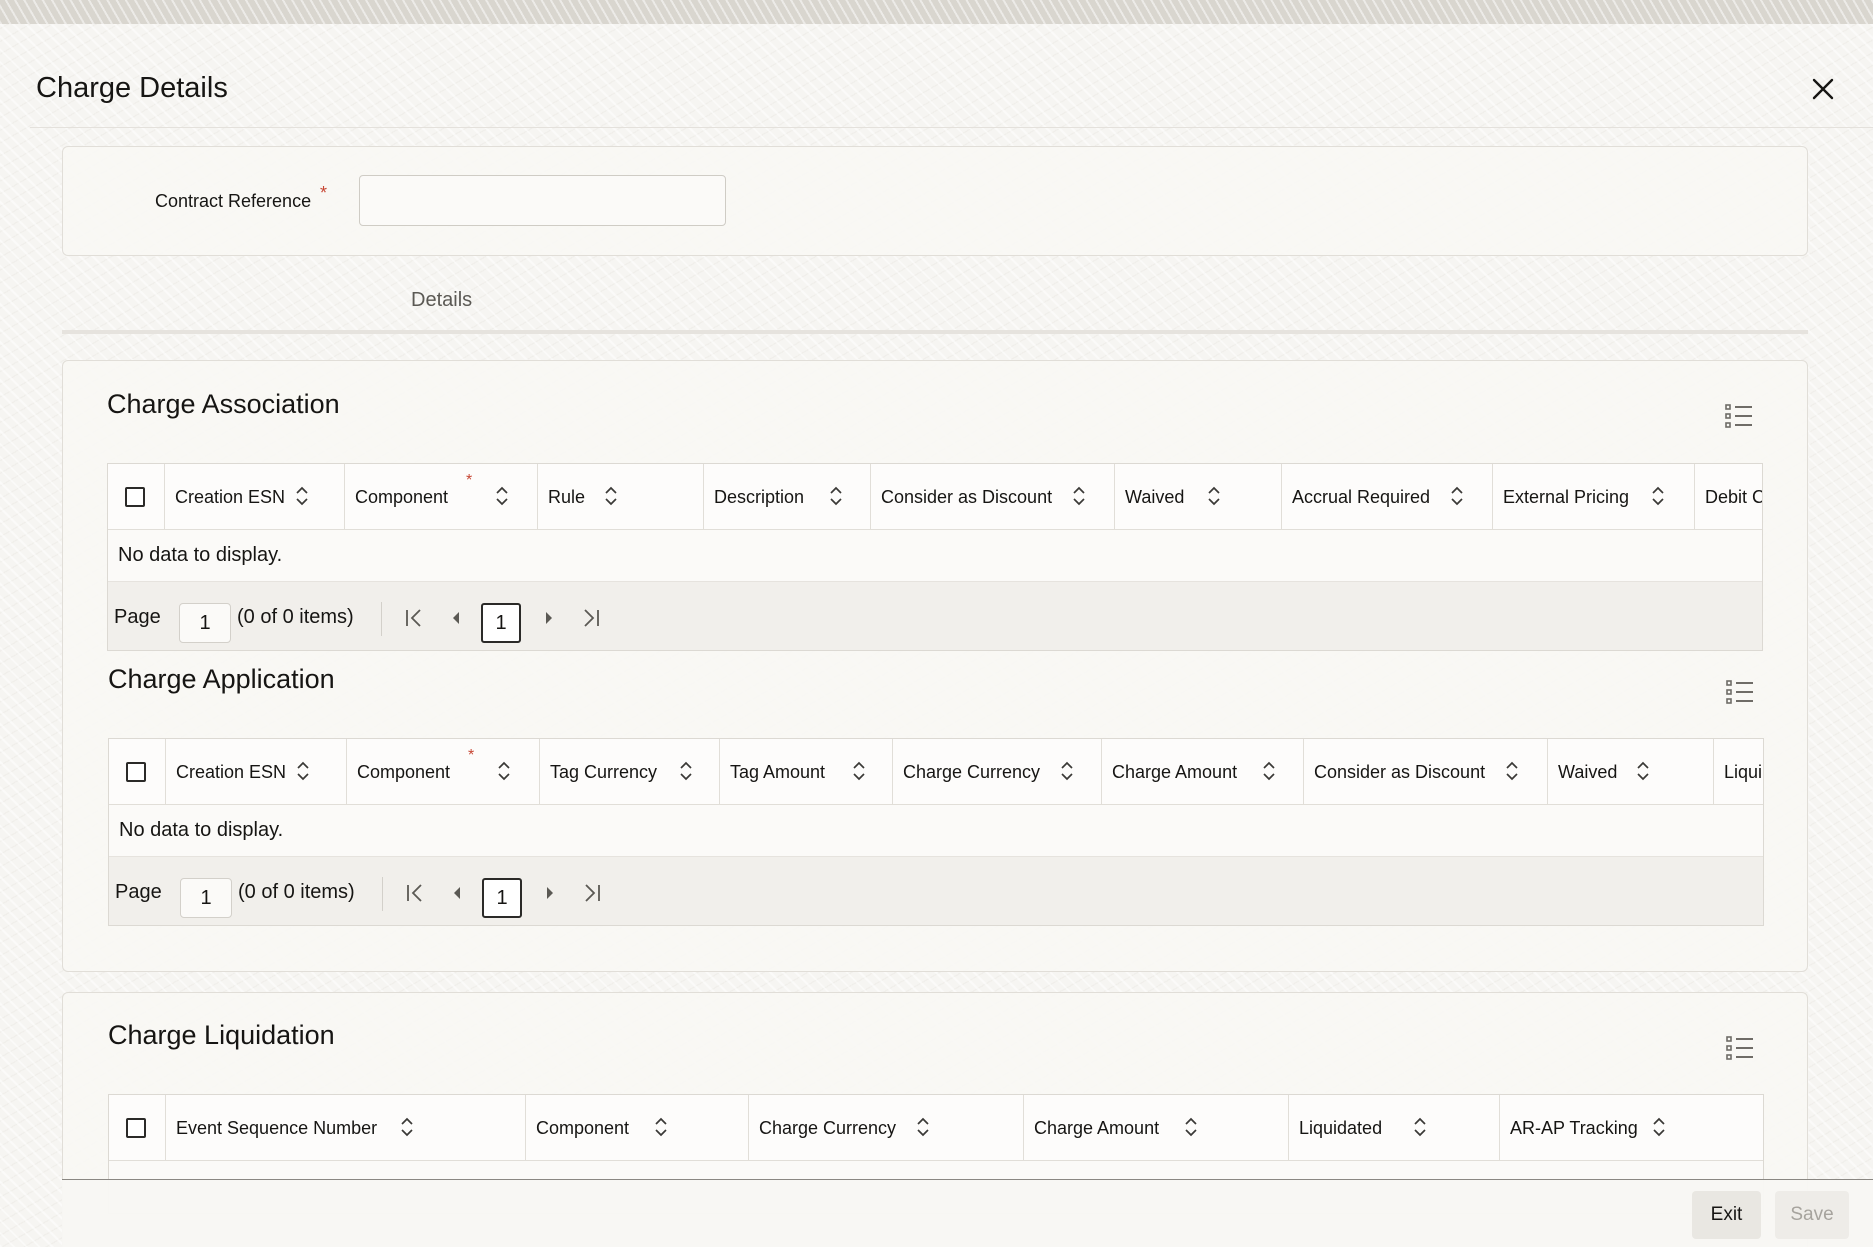  Describe the element at coordinates (935, 201) in the screenshot. I see `contract-panel: Contract Reference *` at that location.